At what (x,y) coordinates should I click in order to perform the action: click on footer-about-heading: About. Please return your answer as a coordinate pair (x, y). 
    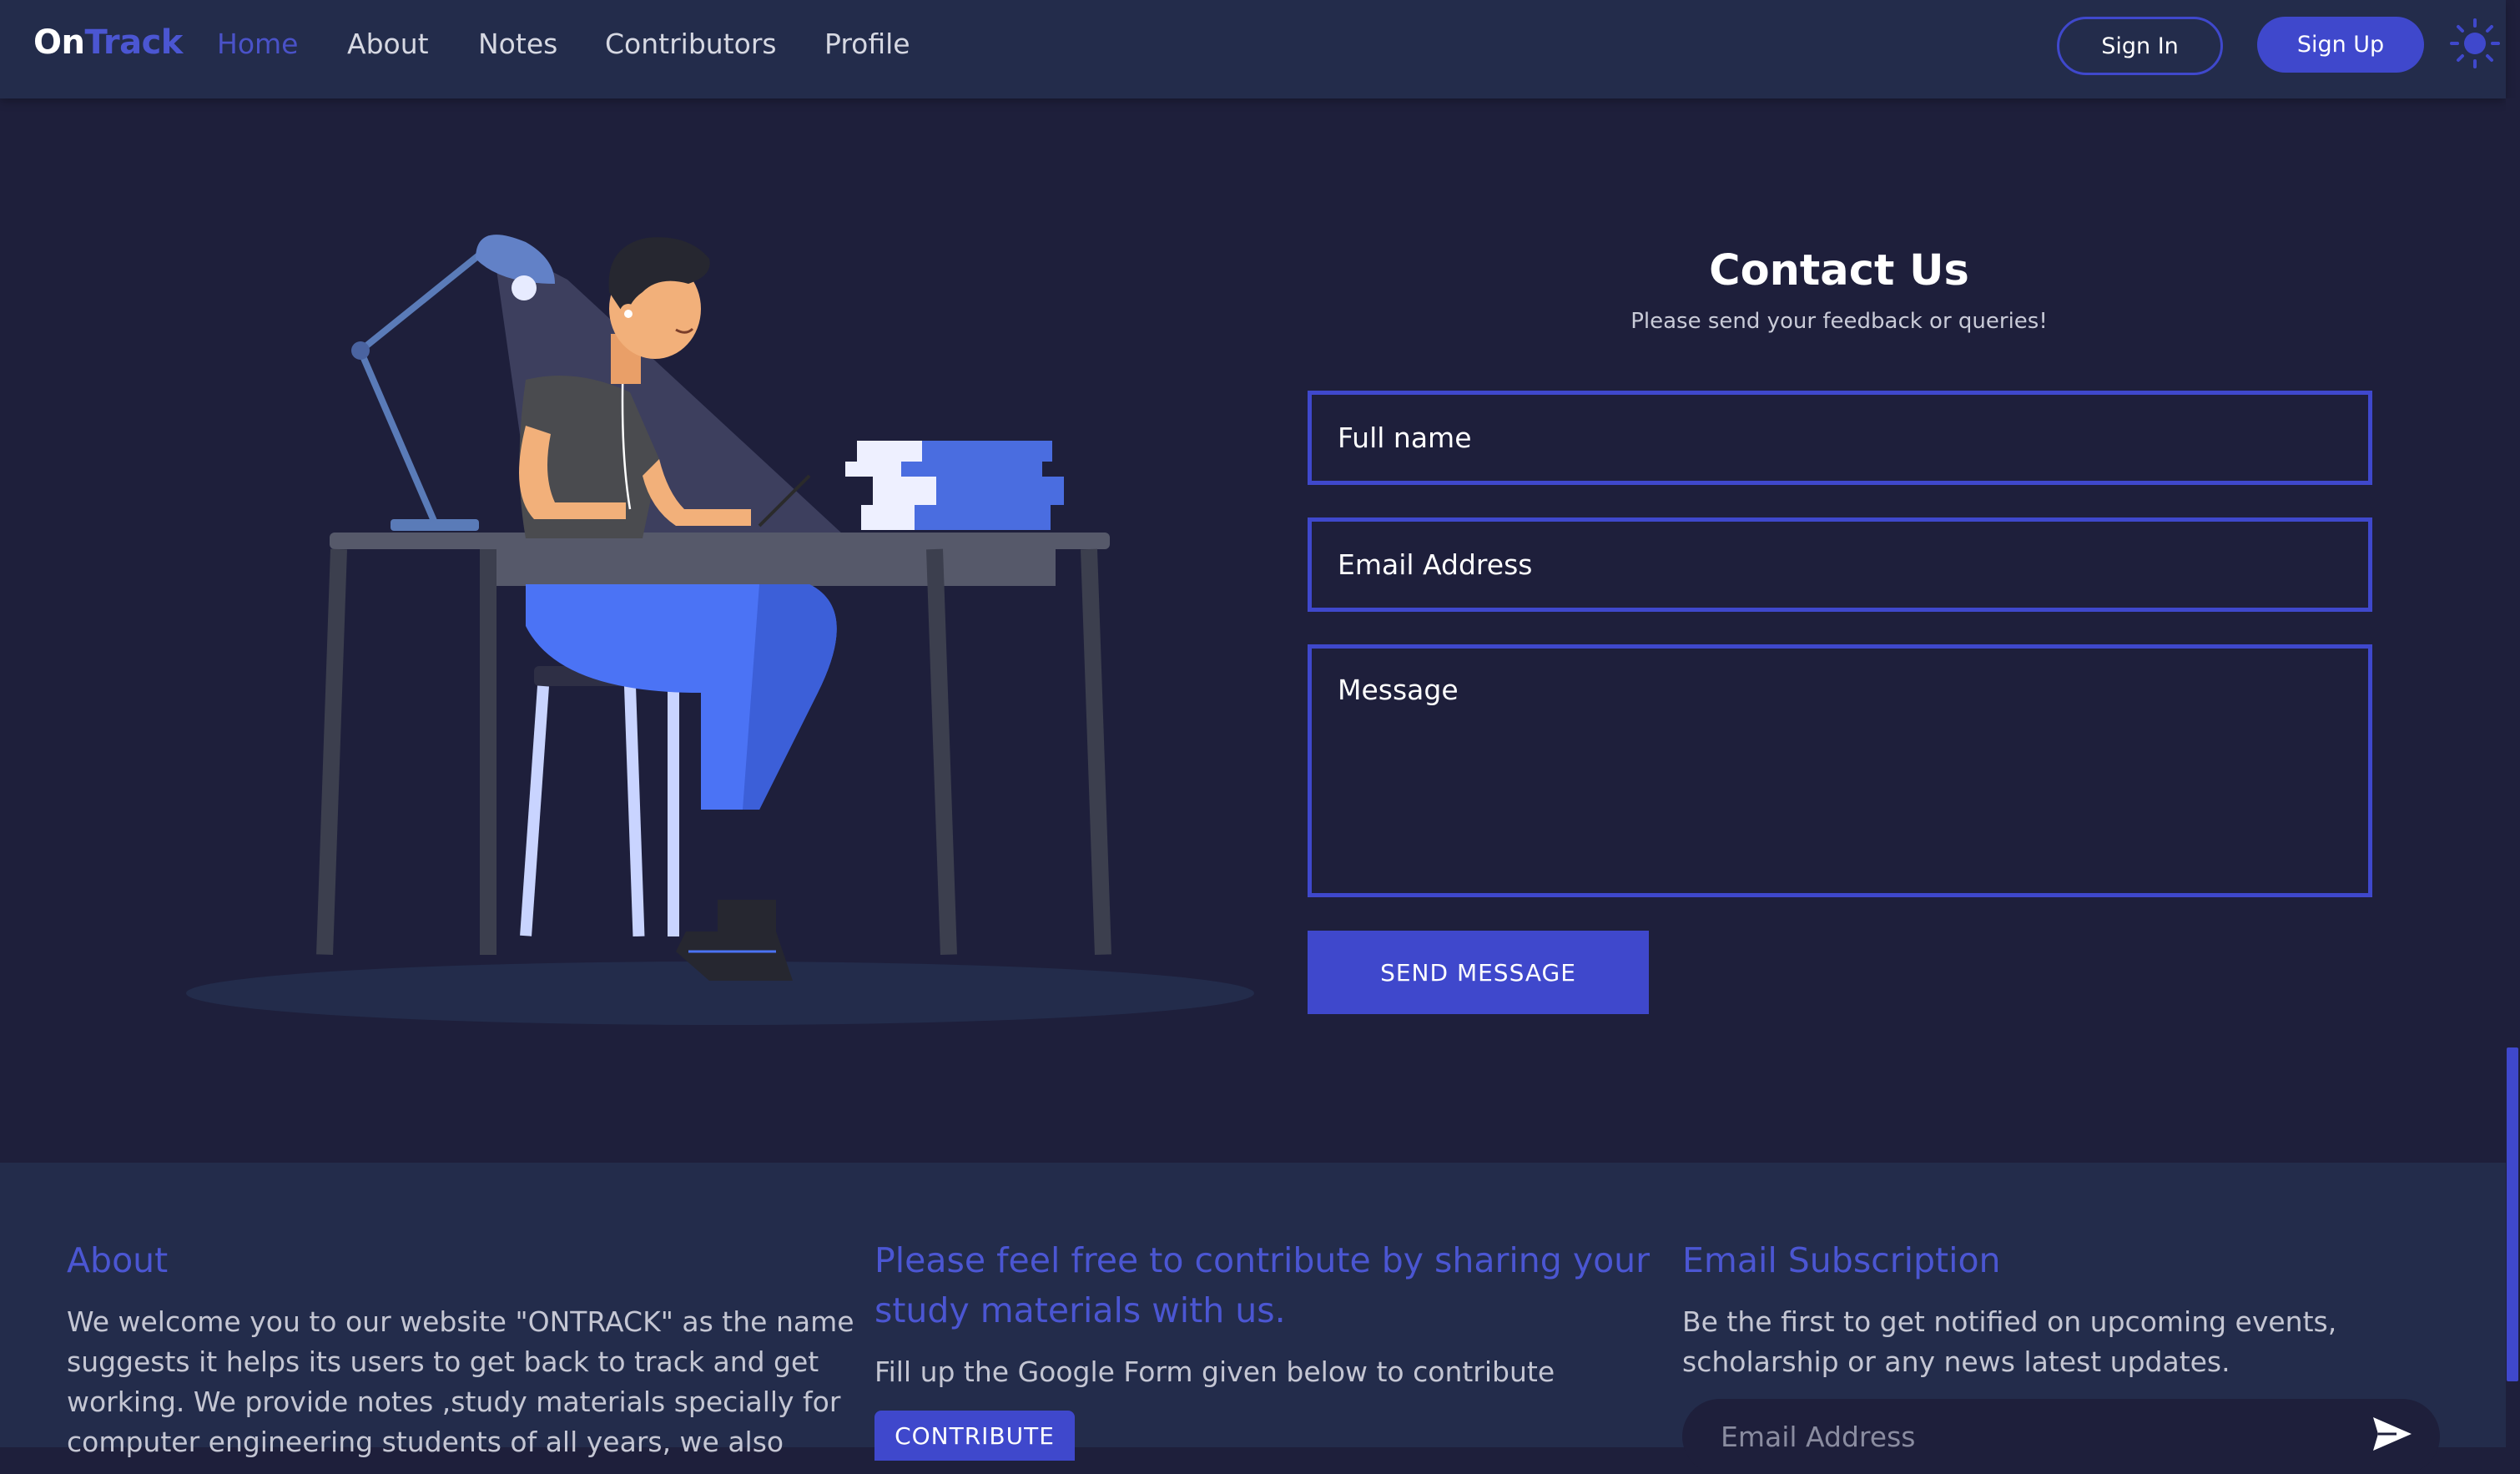
    Looking at the image, I should click on (118, 1260).